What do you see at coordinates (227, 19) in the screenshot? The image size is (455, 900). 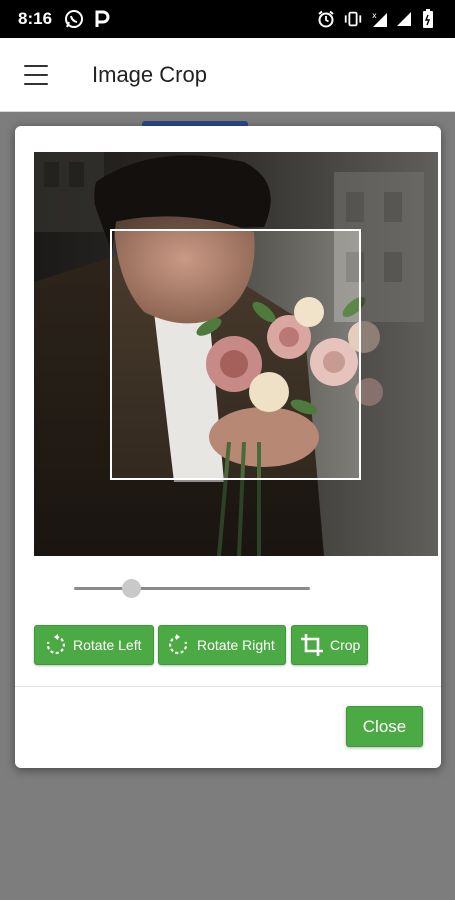 I see `status-bar: 8:16 x` at bounding box center [227, 19].